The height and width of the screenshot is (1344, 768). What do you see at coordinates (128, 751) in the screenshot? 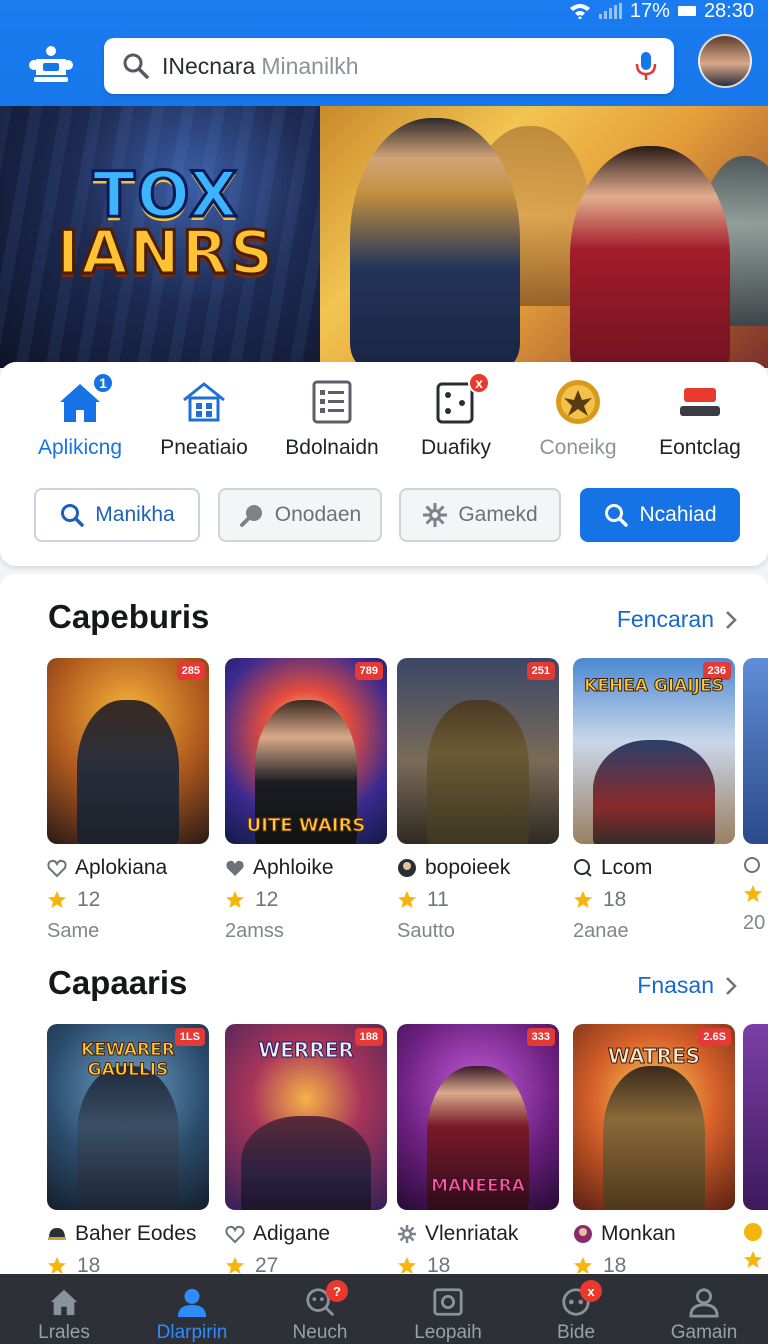
I see `game-card-art: 285` at bounding box center [128, 751].